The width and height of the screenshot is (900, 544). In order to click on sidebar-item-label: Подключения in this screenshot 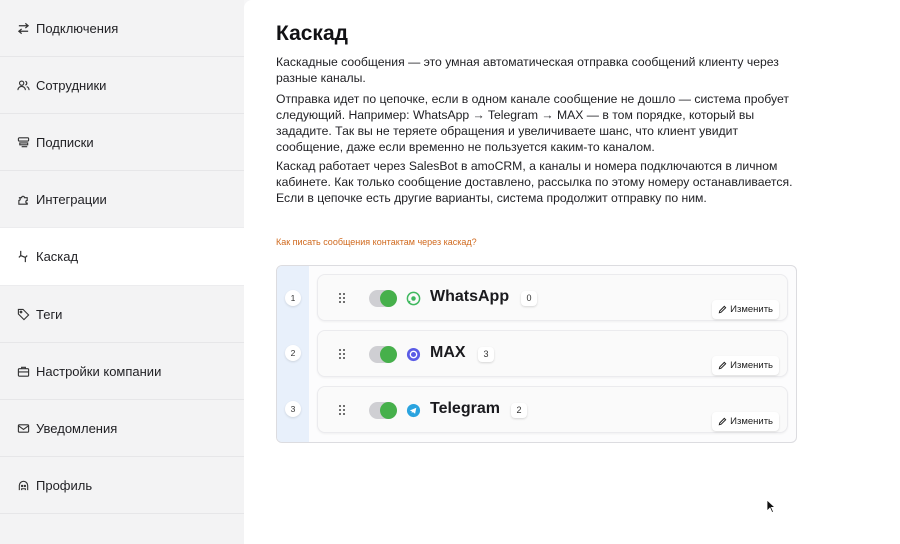, I will do `click(77, 28)`.